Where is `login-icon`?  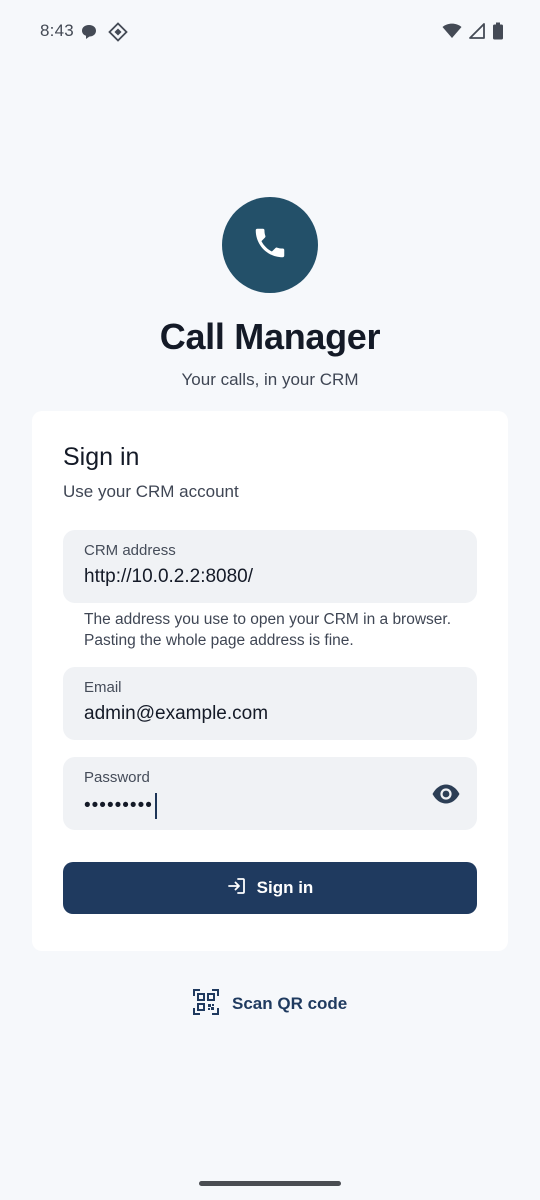 login-icon is located at coordinates (237, 888).